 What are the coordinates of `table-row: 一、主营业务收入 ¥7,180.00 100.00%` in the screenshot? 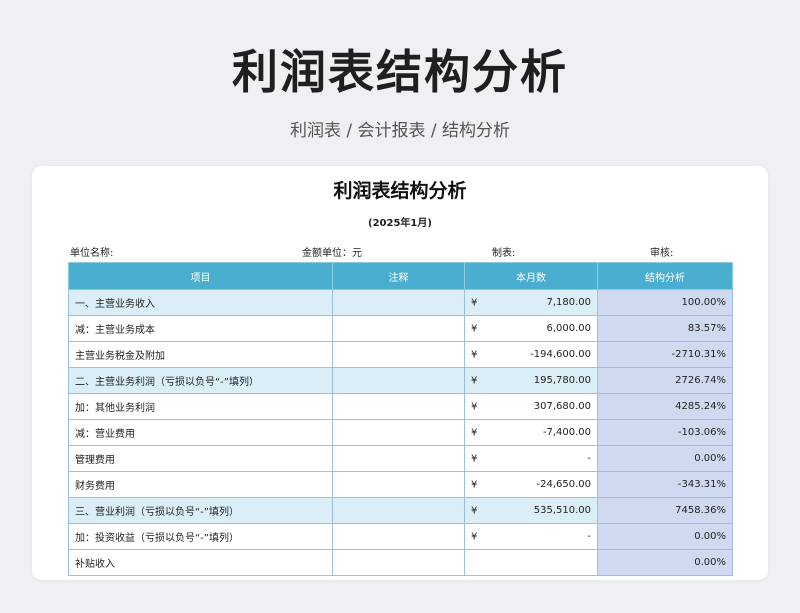 It's located at (400, 302).